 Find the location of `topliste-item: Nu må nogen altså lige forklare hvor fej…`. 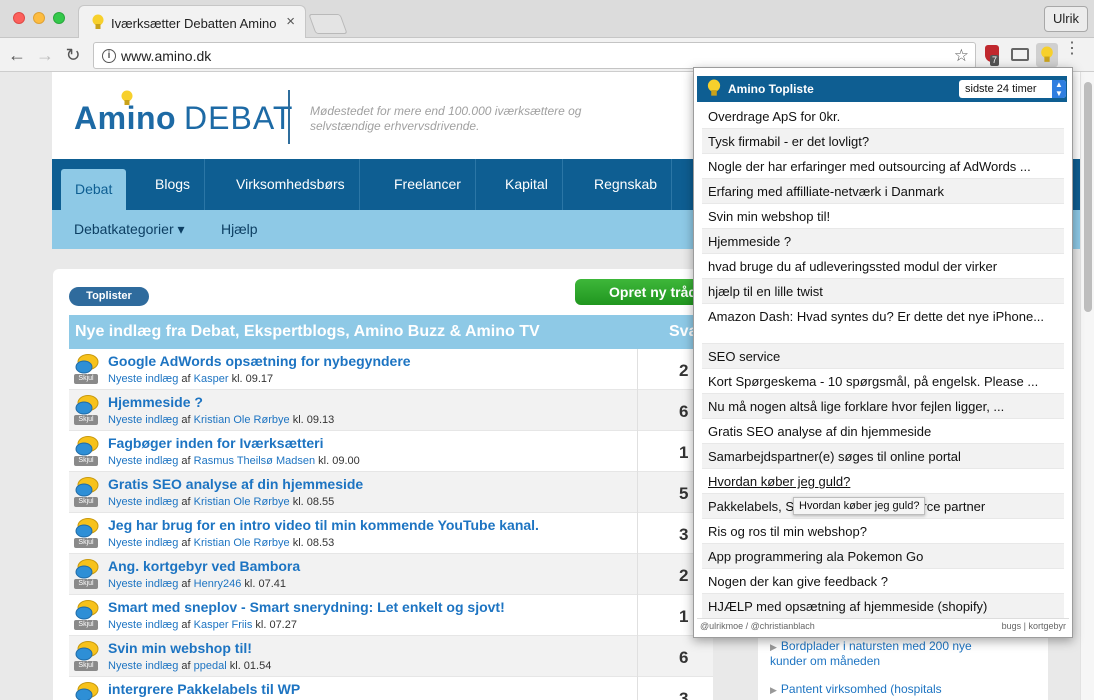

topliste-item: Nu må nogen altså lige forklare hvor fej… is located at coordinates (883, 406).